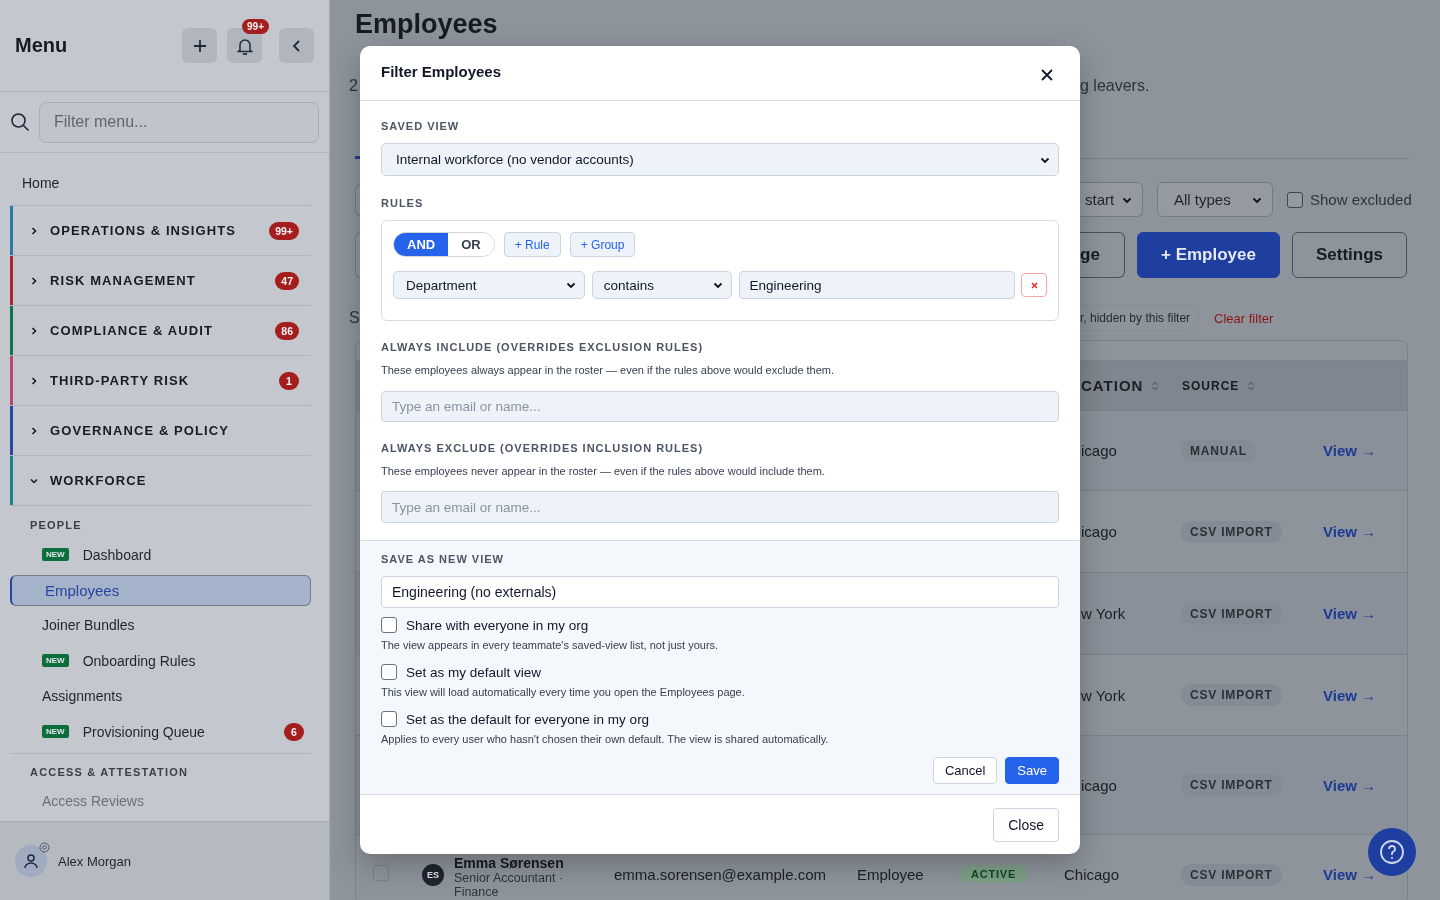 This screenshot has width=1440, height=900. What do you see at coordinates (1219, 385) in the screenshot?
I see `column-header: SOURCE` at bounding box center [1219, 385].